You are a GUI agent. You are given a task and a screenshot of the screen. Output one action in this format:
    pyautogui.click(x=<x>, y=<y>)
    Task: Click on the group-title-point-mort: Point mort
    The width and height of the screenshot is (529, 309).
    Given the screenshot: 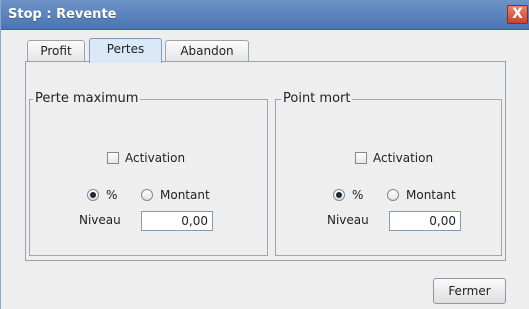 What is the action you would take?
    pyautogui.click(x=317, y=98)
    